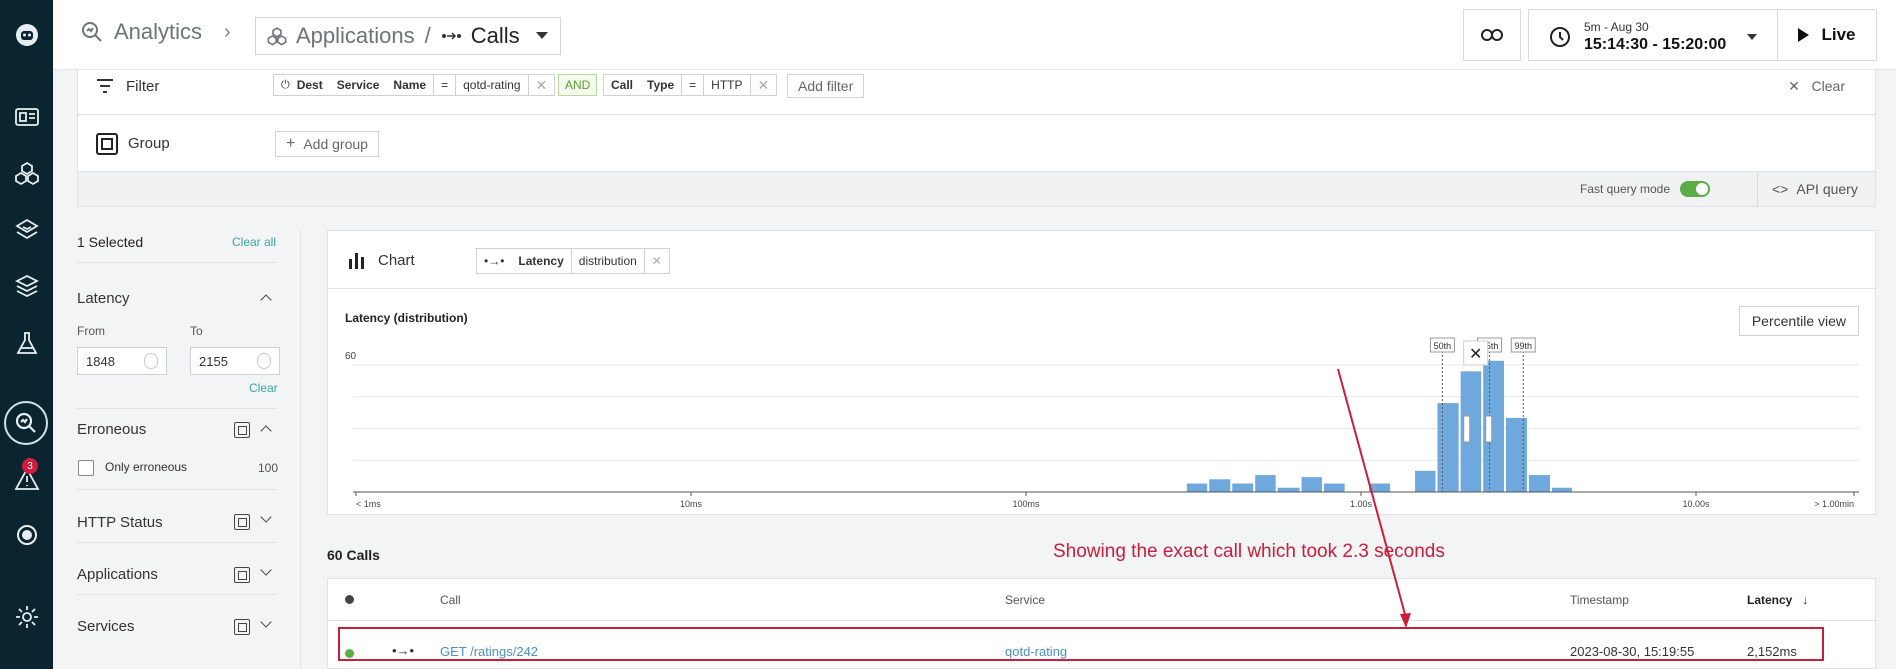 Image resolution: width=1896 pixels, height=669 pixels. Describe the element at coordinates (103, 298) in the screenshot. I see `latency-section-title: Latency` at that location.